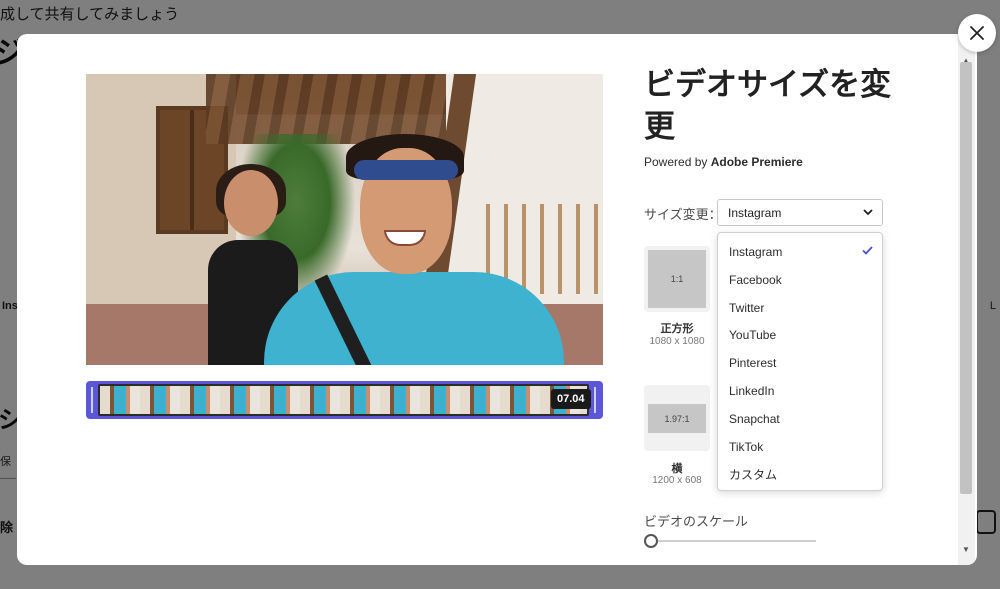 This screenshot has height=589, width=1000. I want to click on dropdown-item-linkedin: LinkedIn, so click(751, 391).